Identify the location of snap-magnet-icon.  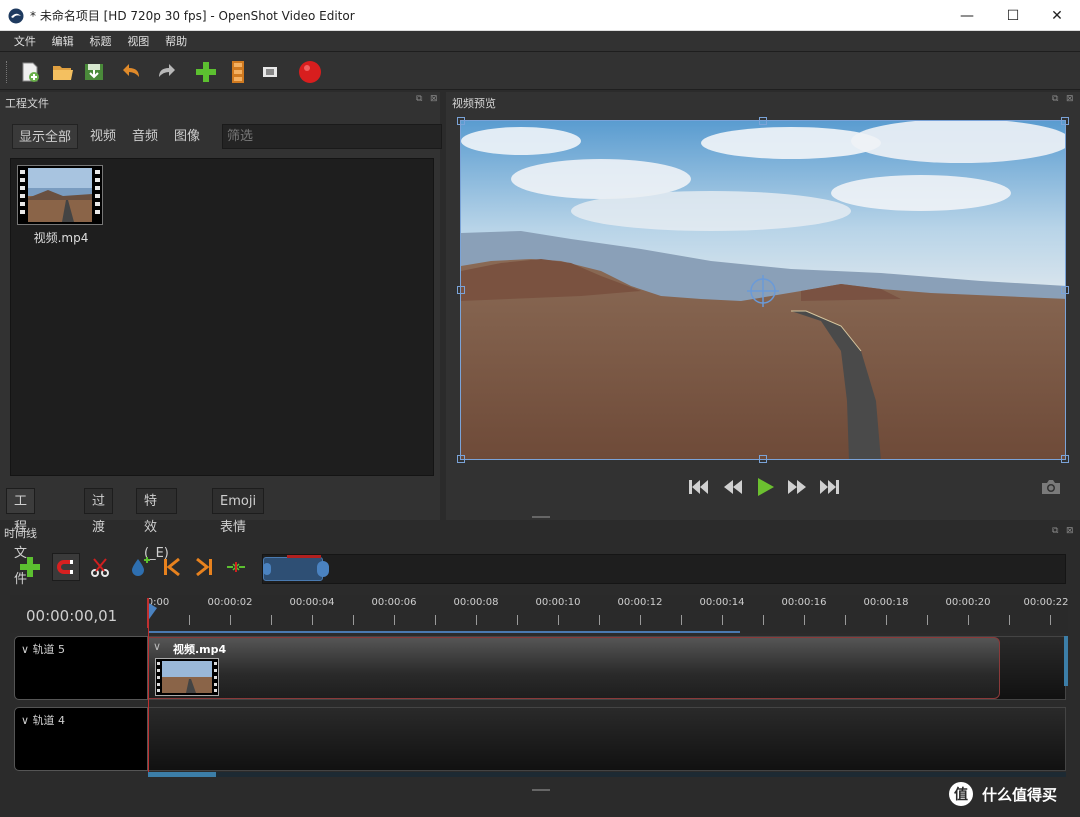
(66, 567).